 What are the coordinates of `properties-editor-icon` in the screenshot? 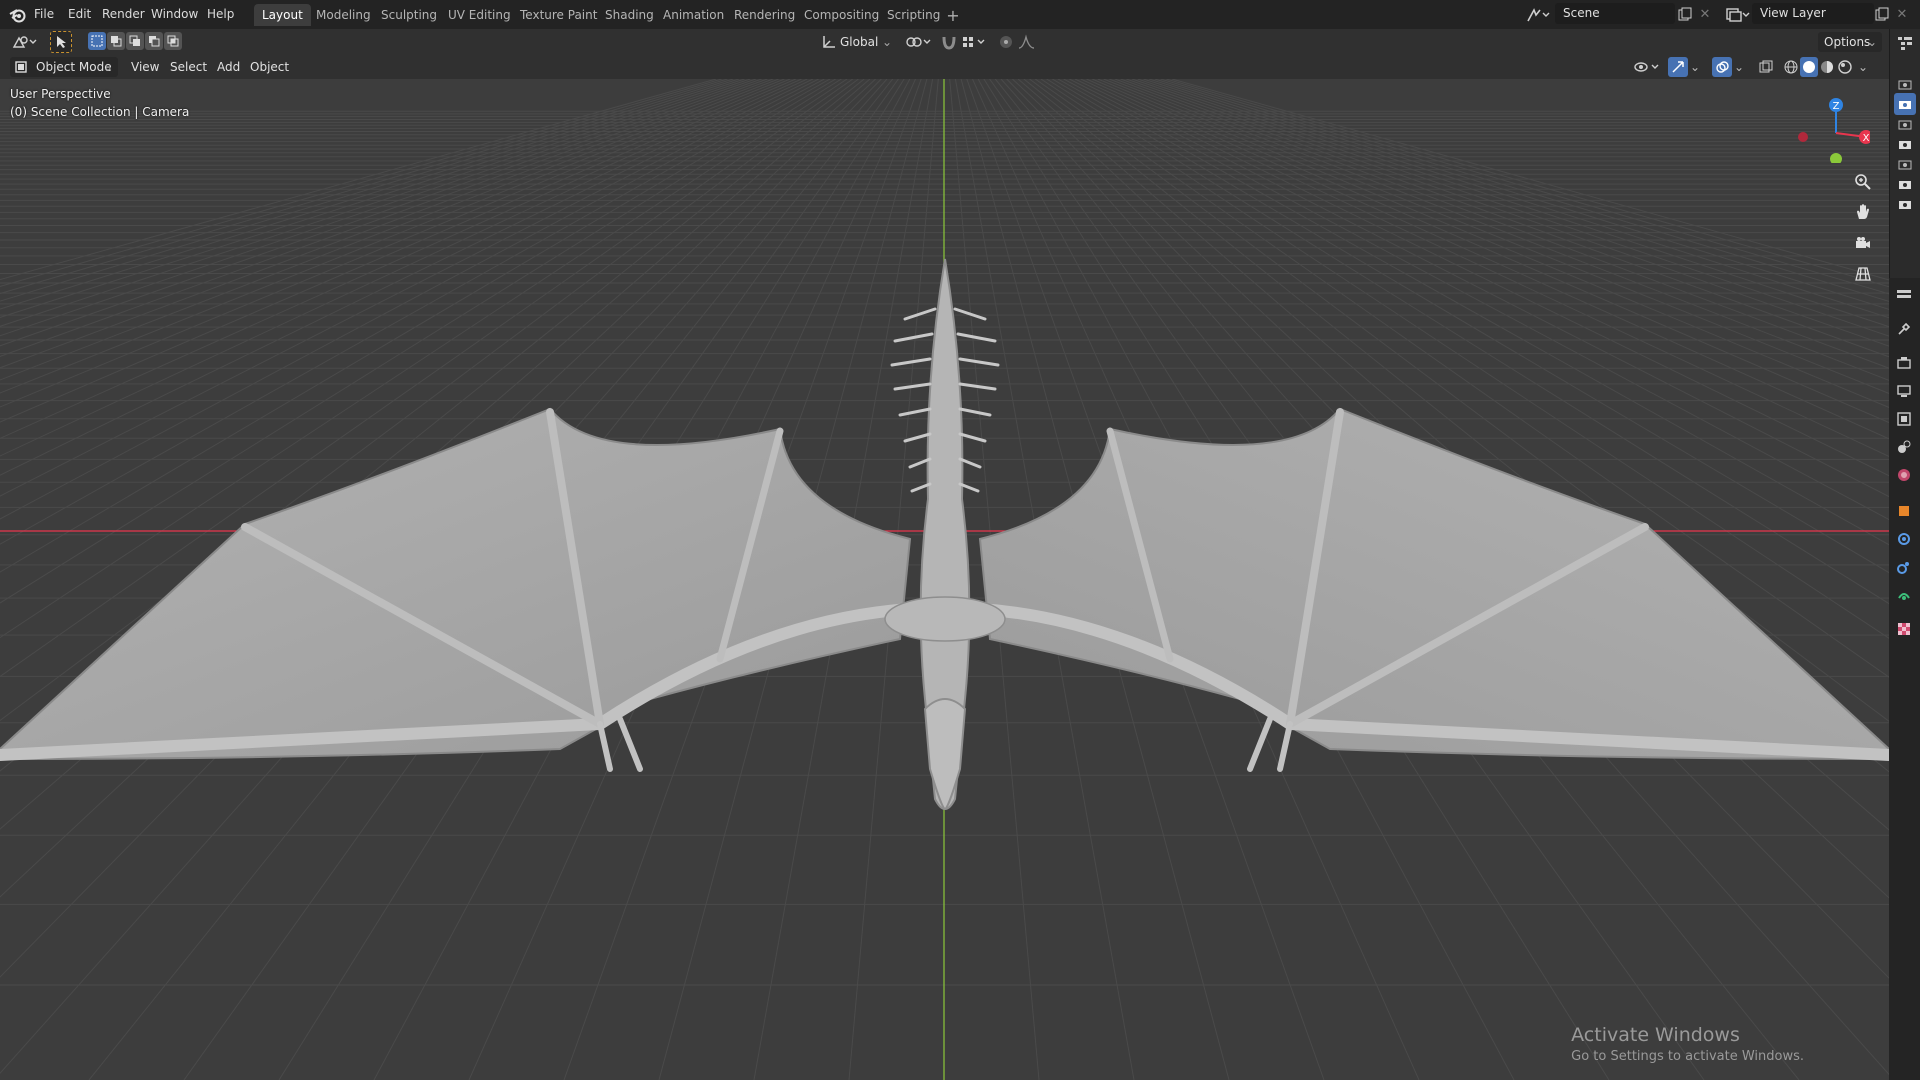 It's located at (1904, 295).